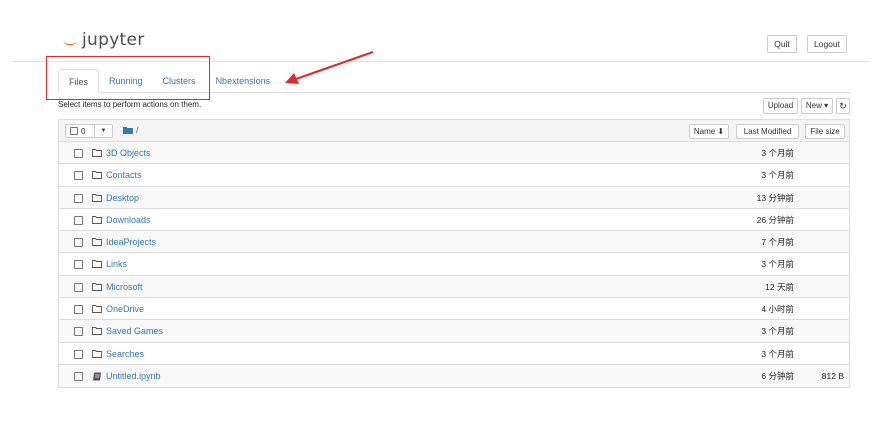  What do you see at coordinates (454, 175) in the screenshot?
I see `list-item: Contacts 3 个月前` at bounding box center [454, 175].